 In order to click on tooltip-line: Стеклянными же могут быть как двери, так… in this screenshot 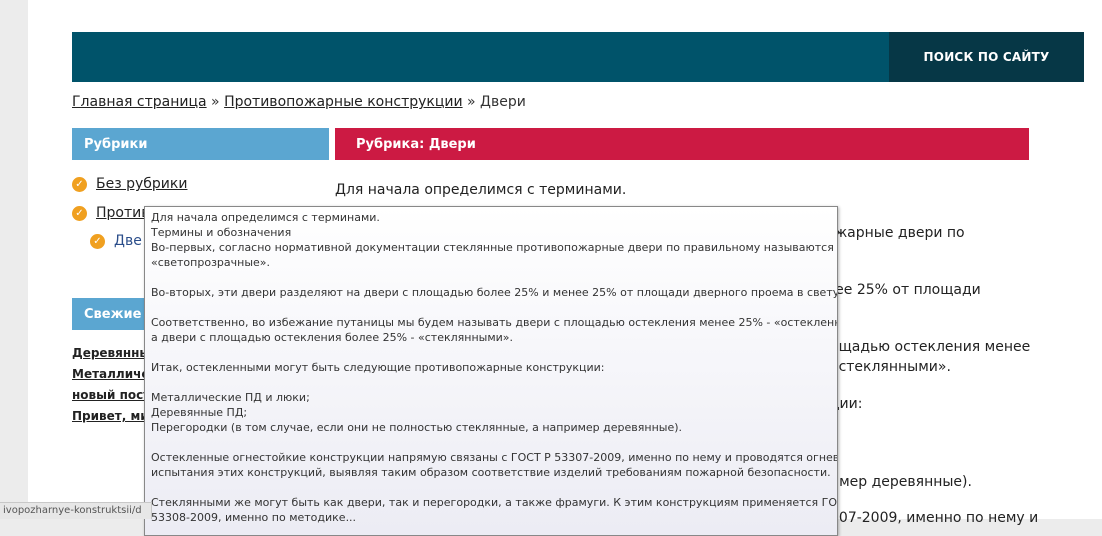, I will do `click(494, 502)`.